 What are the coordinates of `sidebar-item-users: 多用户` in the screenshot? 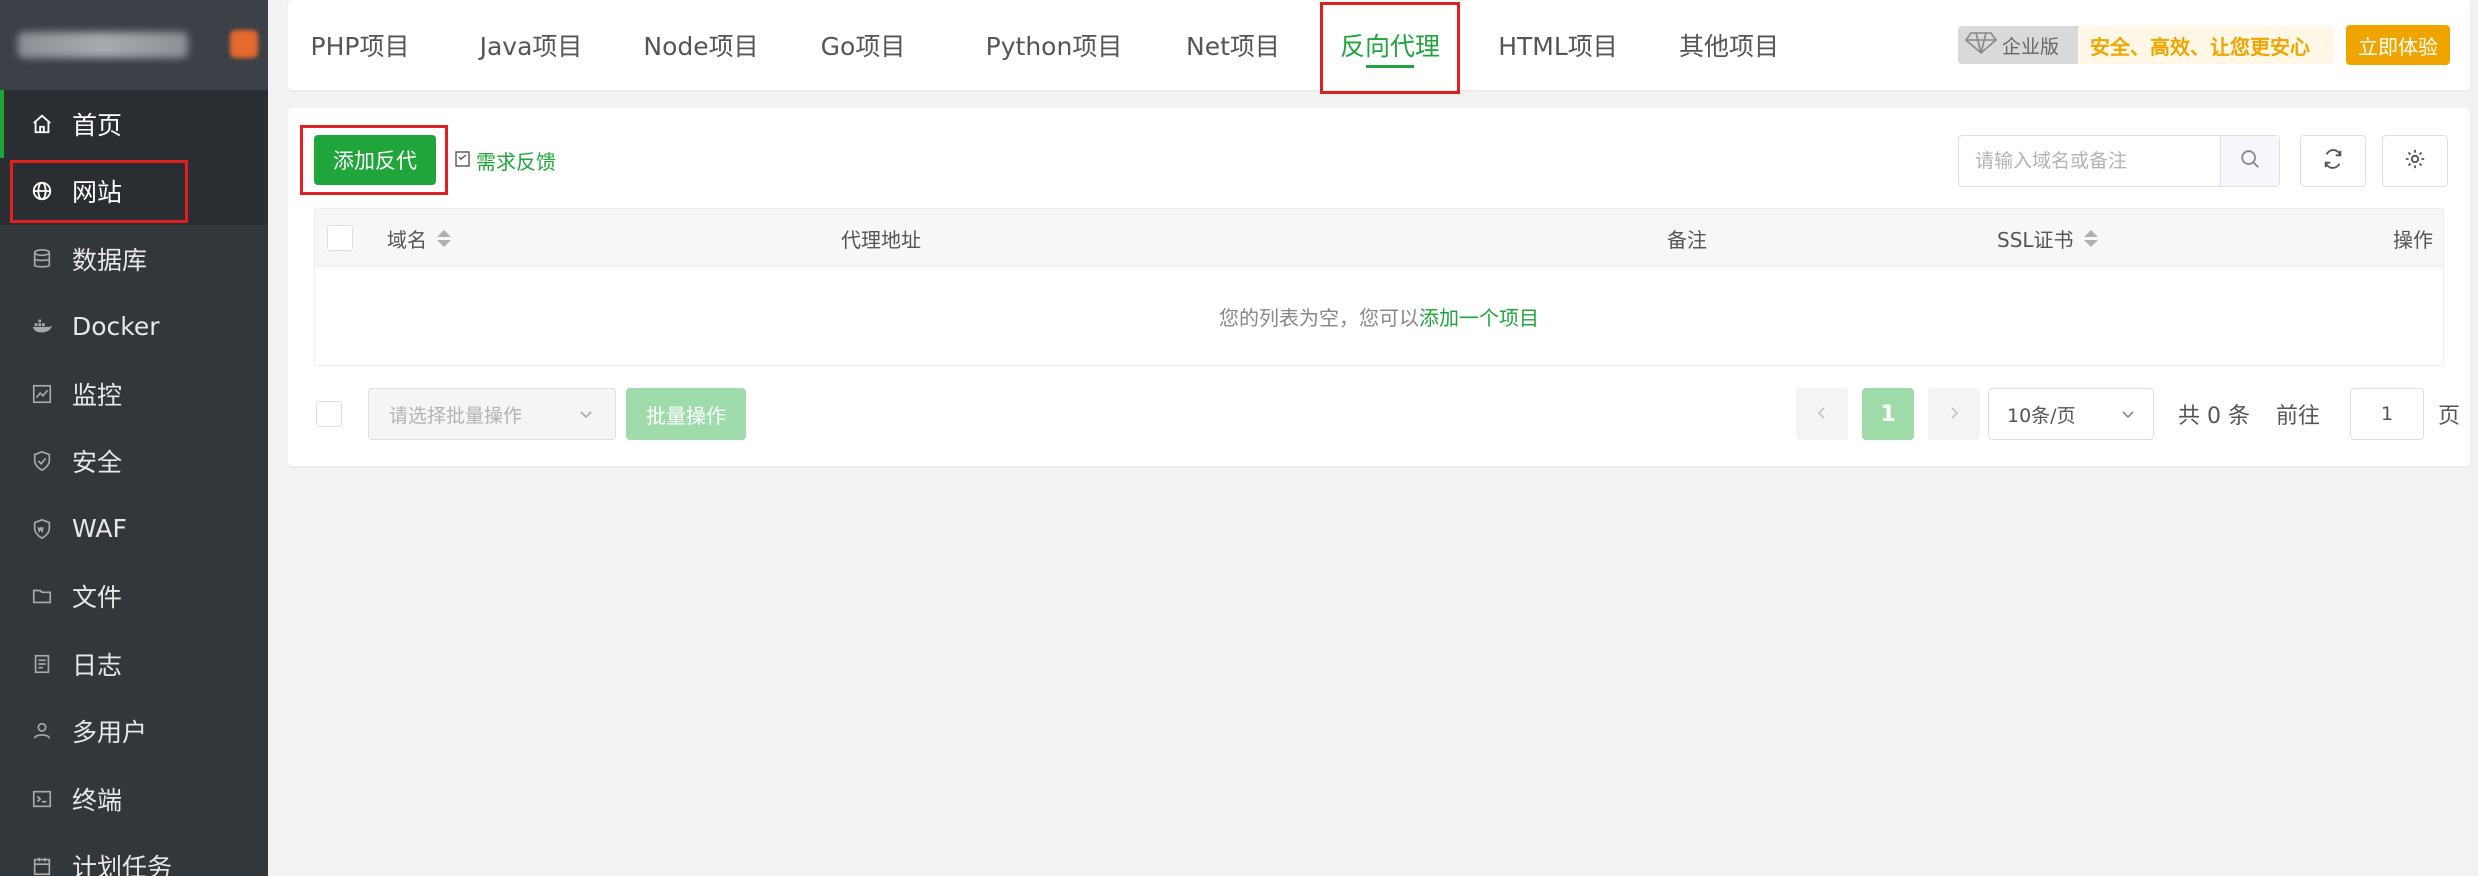 It's located at (134, 732).